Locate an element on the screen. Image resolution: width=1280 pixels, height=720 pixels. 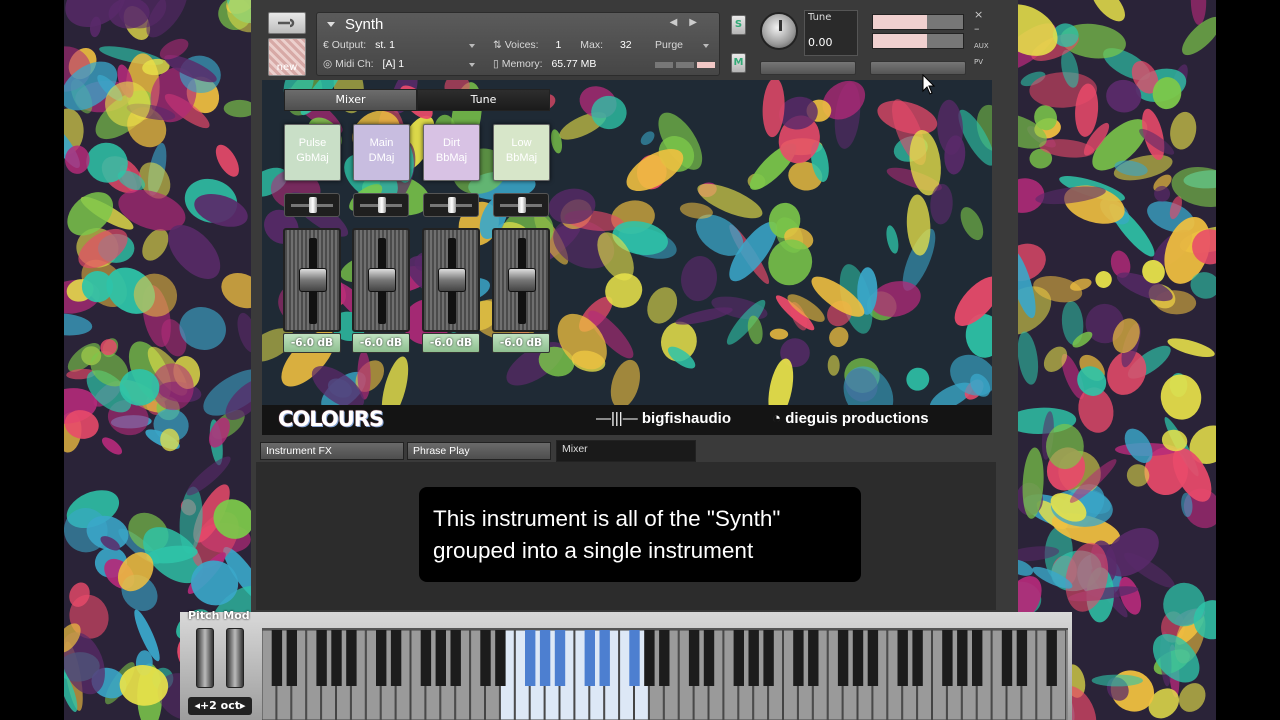
tab-tune: Tune is located at coordinates (483, 100).